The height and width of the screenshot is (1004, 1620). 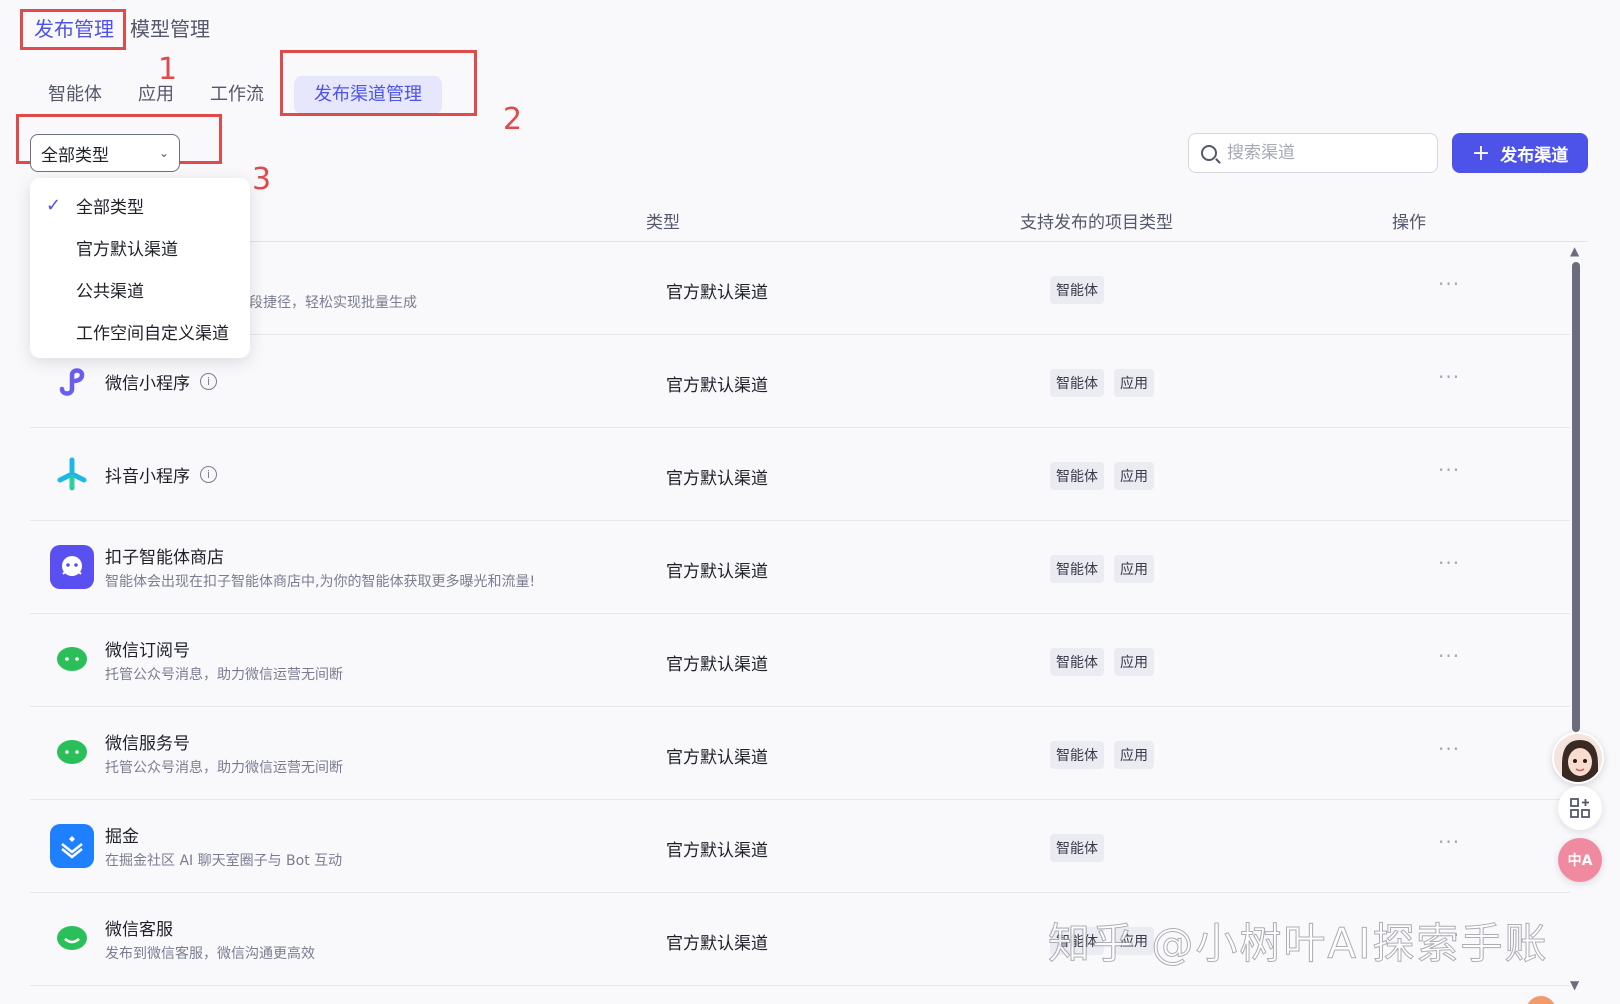 I want to click on dropdown-option-all: ✓ 全部类型, so click(x=140, y=205).